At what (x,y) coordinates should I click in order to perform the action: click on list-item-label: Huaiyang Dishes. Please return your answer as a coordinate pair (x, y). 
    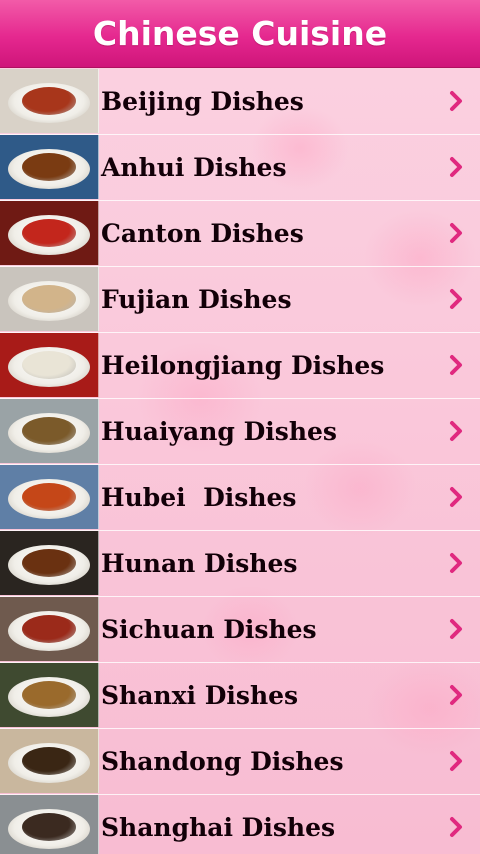
    Looking at the image, I should click on (219, 431).